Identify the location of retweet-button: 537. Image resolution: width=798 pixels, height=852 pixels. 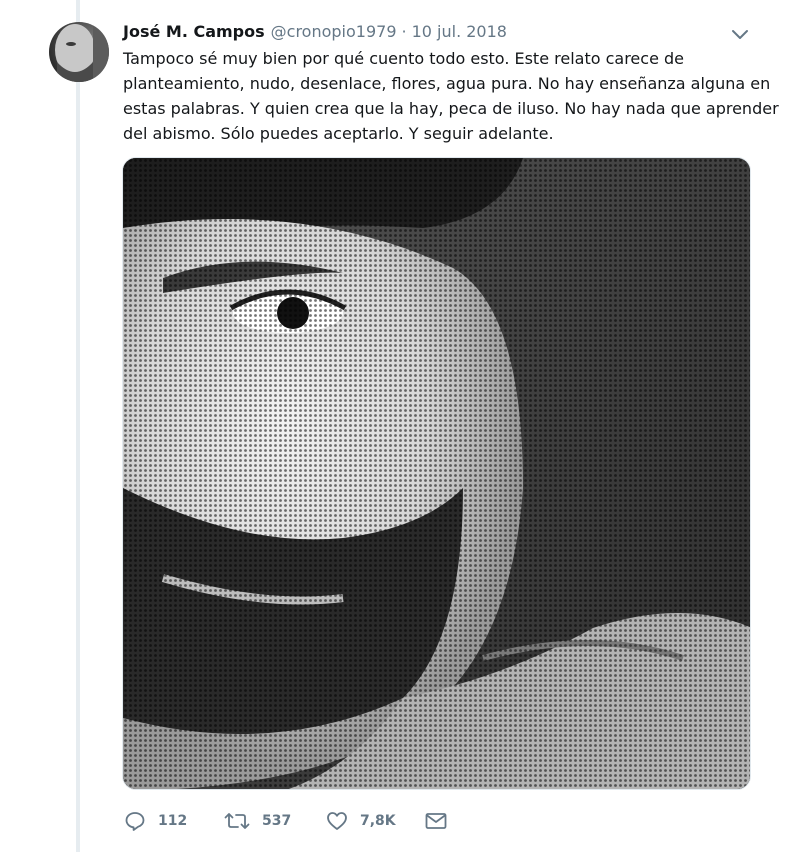
(275, 821).